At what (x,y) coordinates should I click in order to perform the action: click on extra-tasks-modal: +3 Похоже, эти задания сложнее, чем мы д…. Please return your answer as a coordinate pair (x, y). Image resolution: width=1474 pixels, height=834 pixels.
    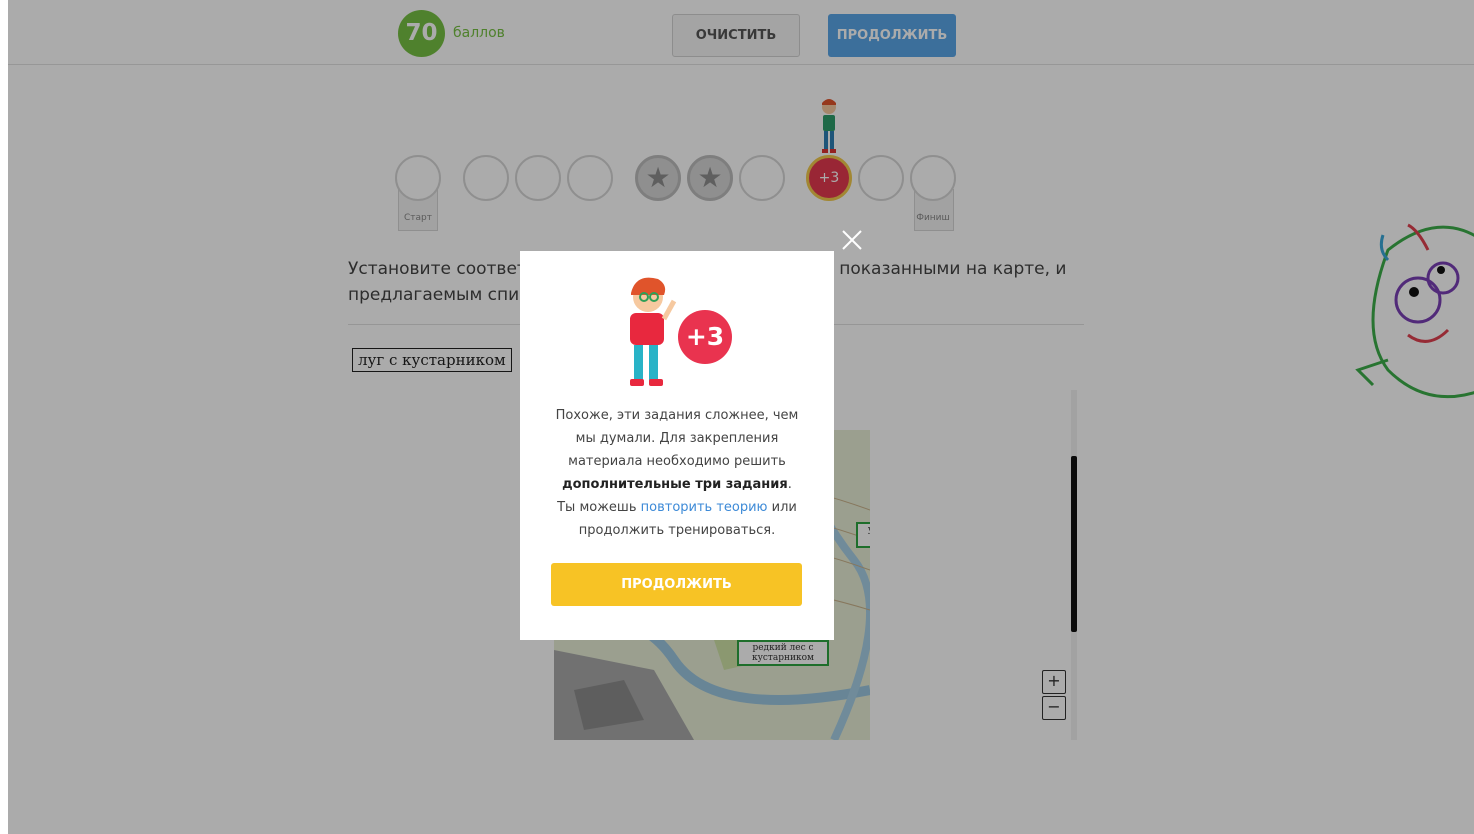
    Looking at the image, I should click on (677, 445).